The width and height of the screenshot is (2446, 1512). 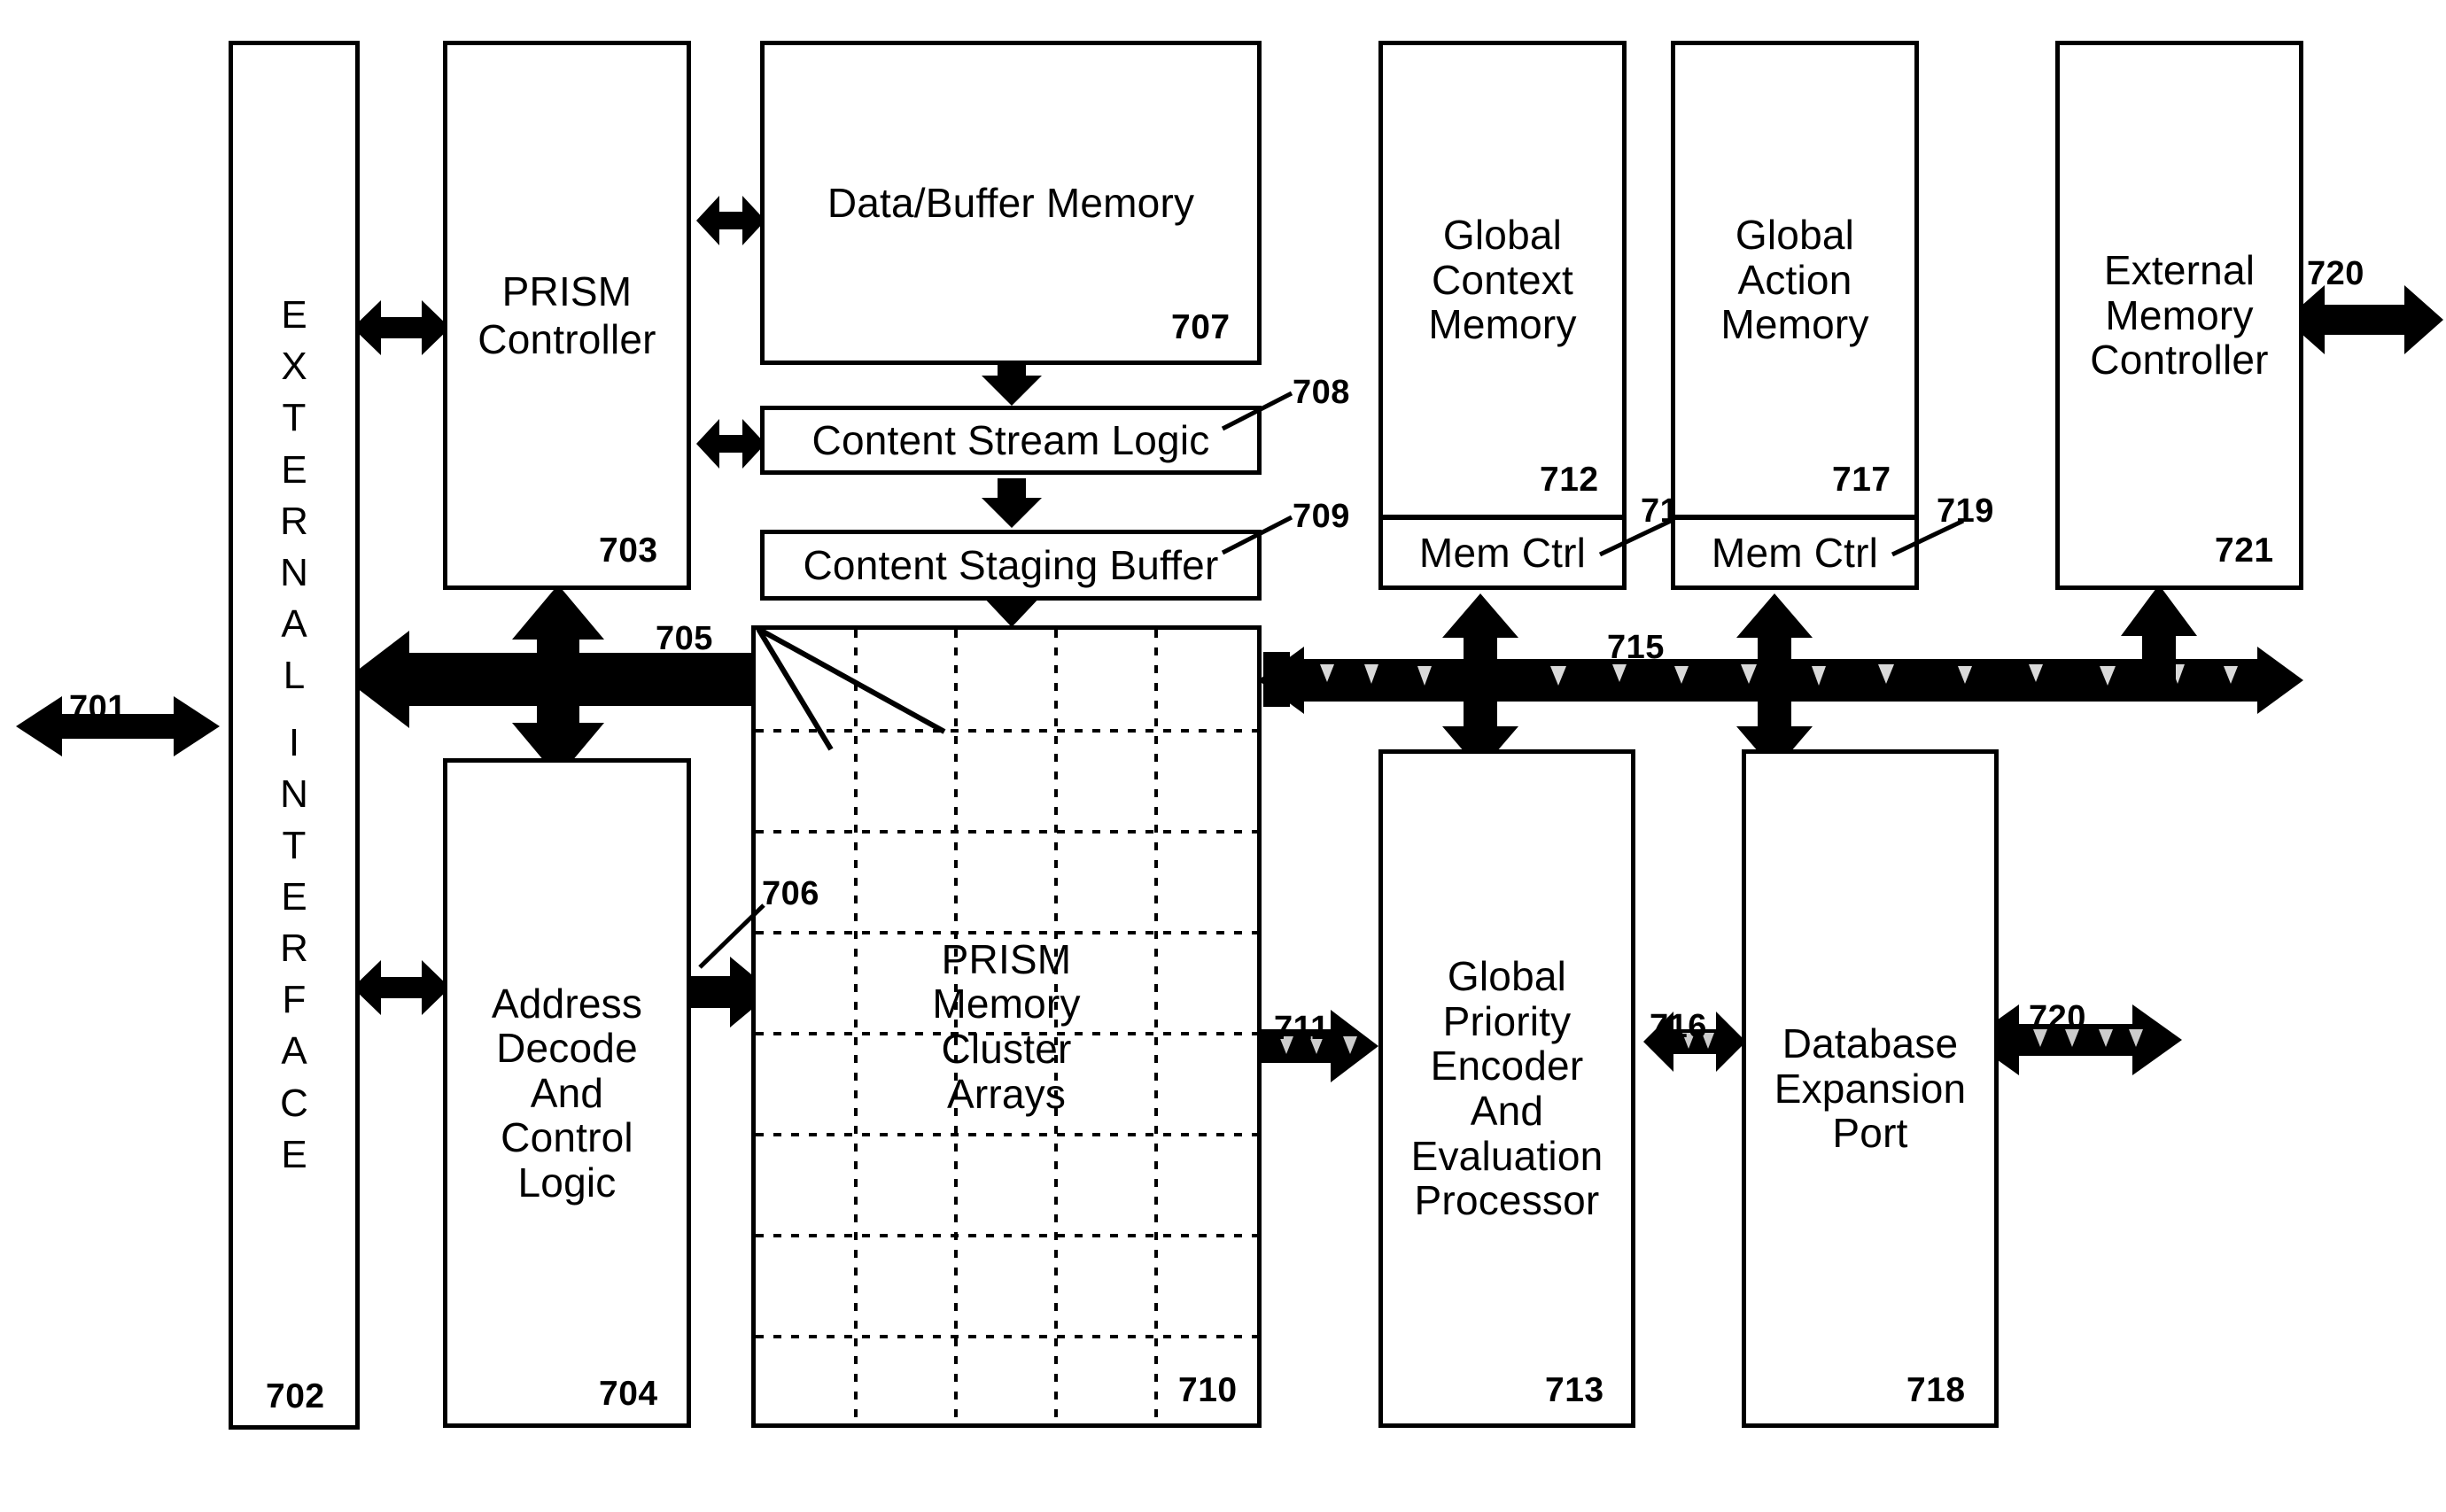 What do you see at coordinates (1936, 1390) in the screenshot?
I see `refnum-718: 718` at bounding box center [1936, 1390].